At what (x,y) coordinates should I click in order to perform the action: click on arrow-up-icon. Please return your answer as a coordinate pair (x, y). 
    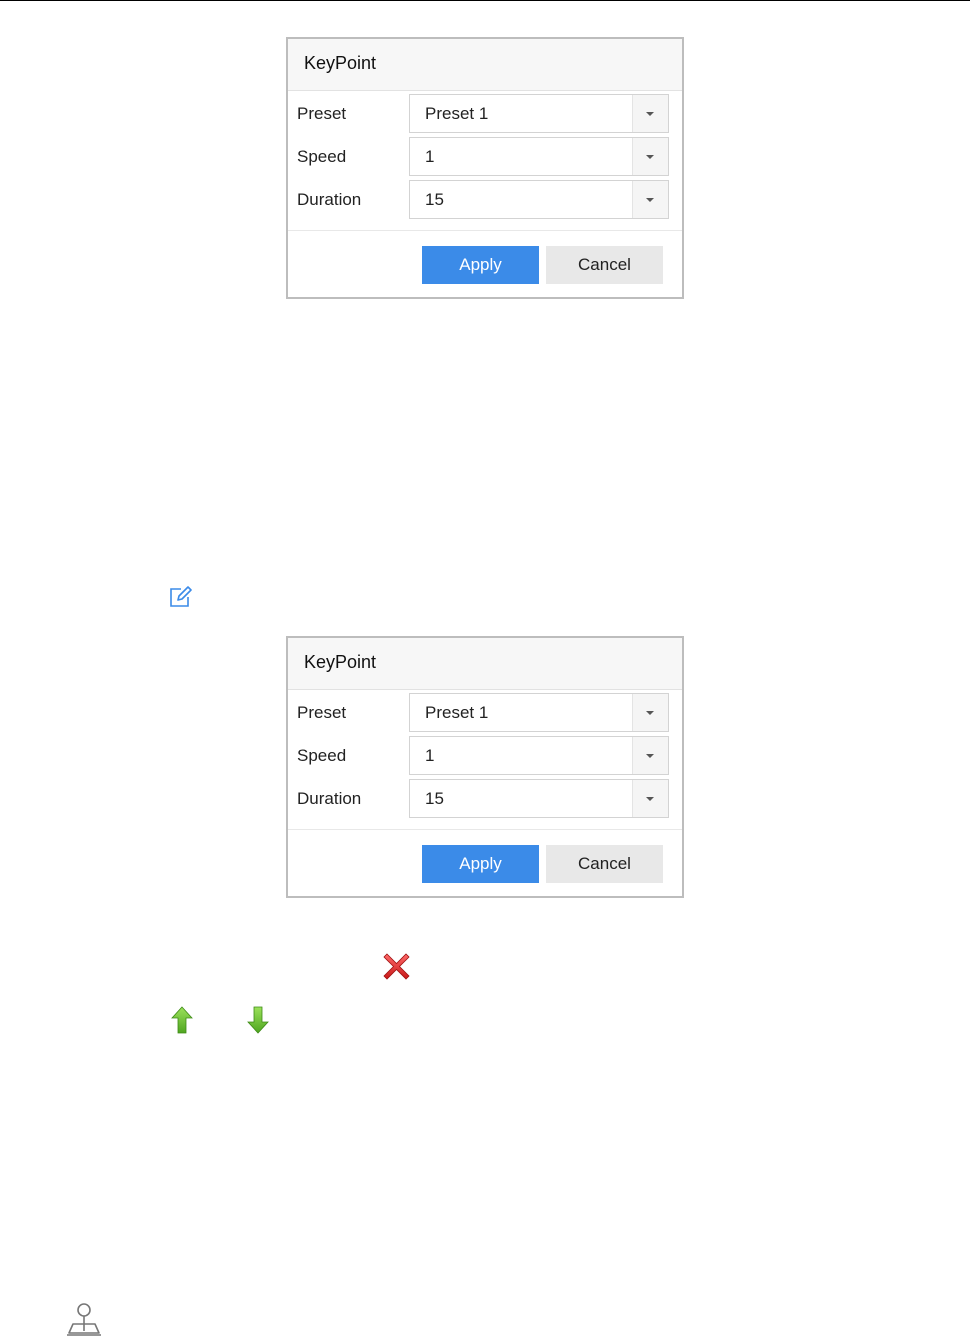
    Looking at the image, I should click on (182, 1020).